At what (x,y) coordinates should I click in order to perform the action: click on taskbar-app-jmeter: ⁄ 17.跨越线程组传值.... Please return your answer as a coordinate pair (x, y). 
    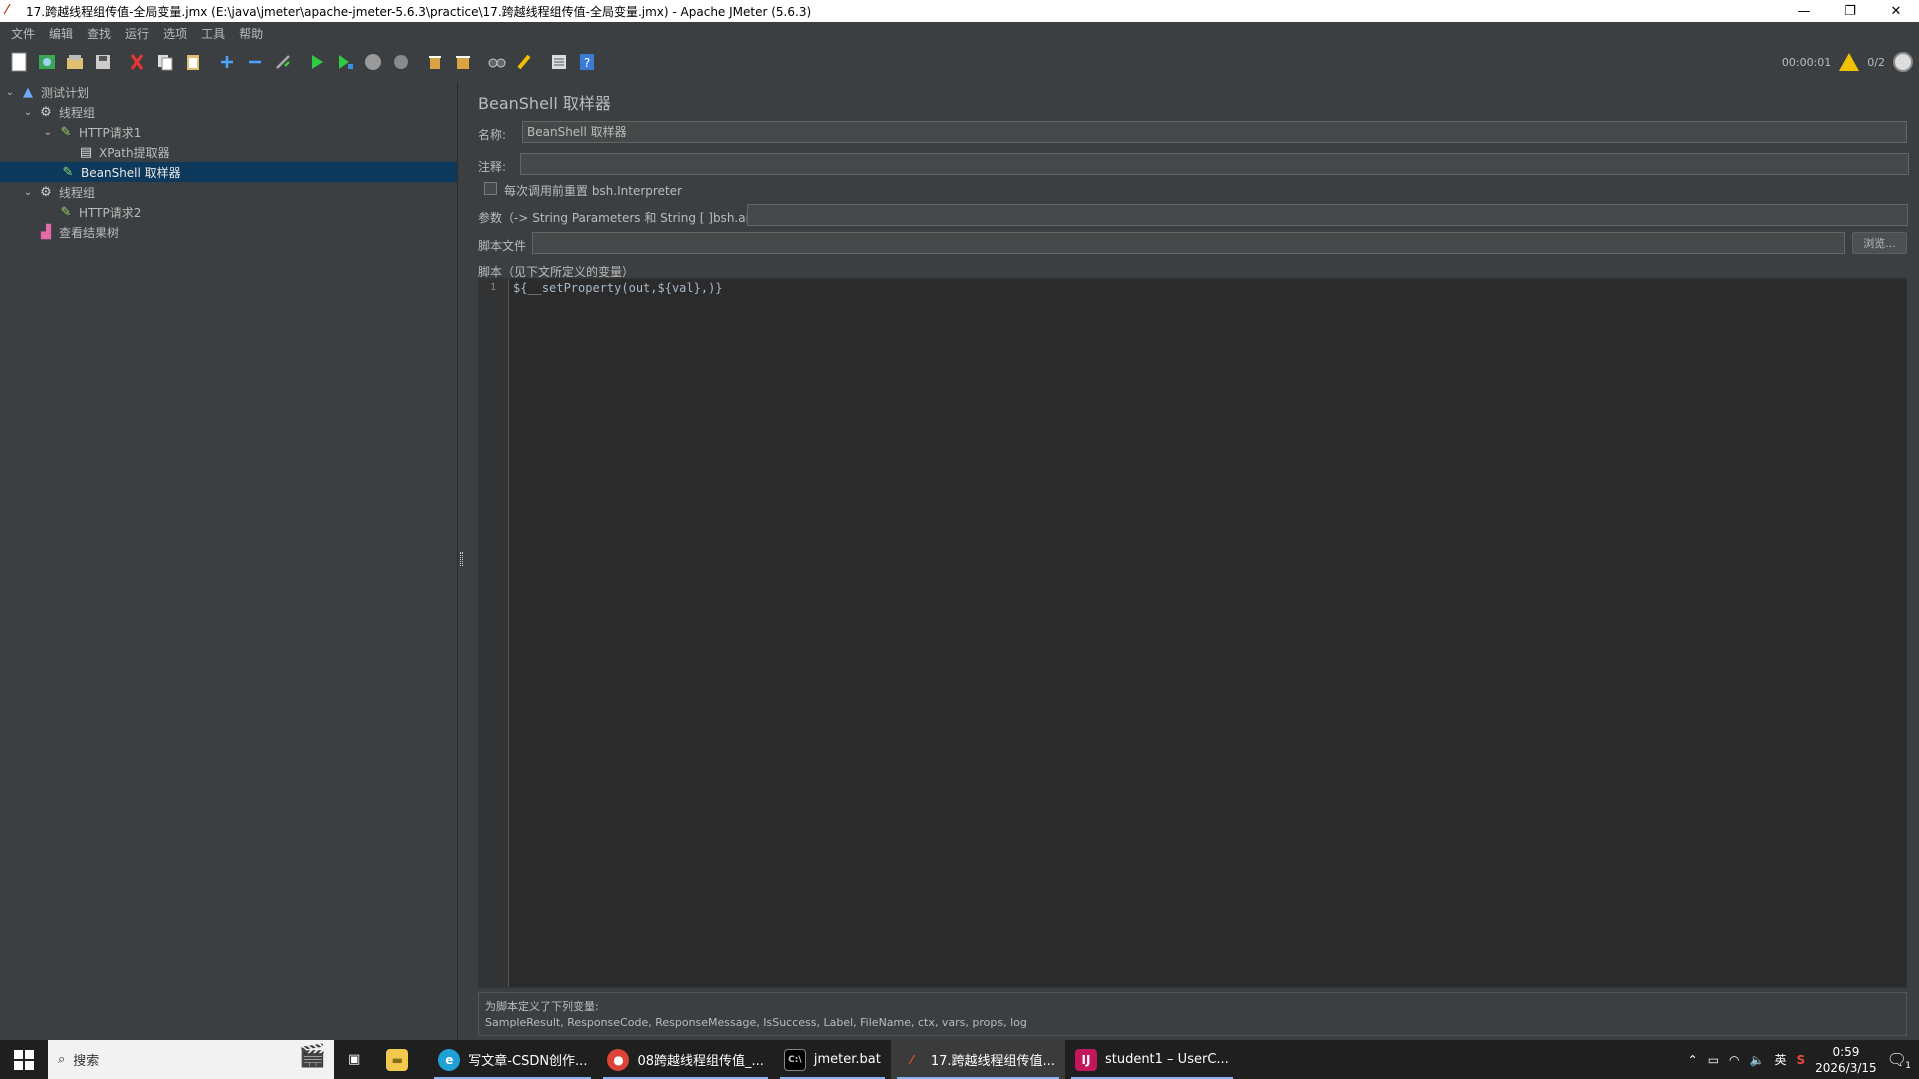
    Looking at the image, I should click on (977, 1059).